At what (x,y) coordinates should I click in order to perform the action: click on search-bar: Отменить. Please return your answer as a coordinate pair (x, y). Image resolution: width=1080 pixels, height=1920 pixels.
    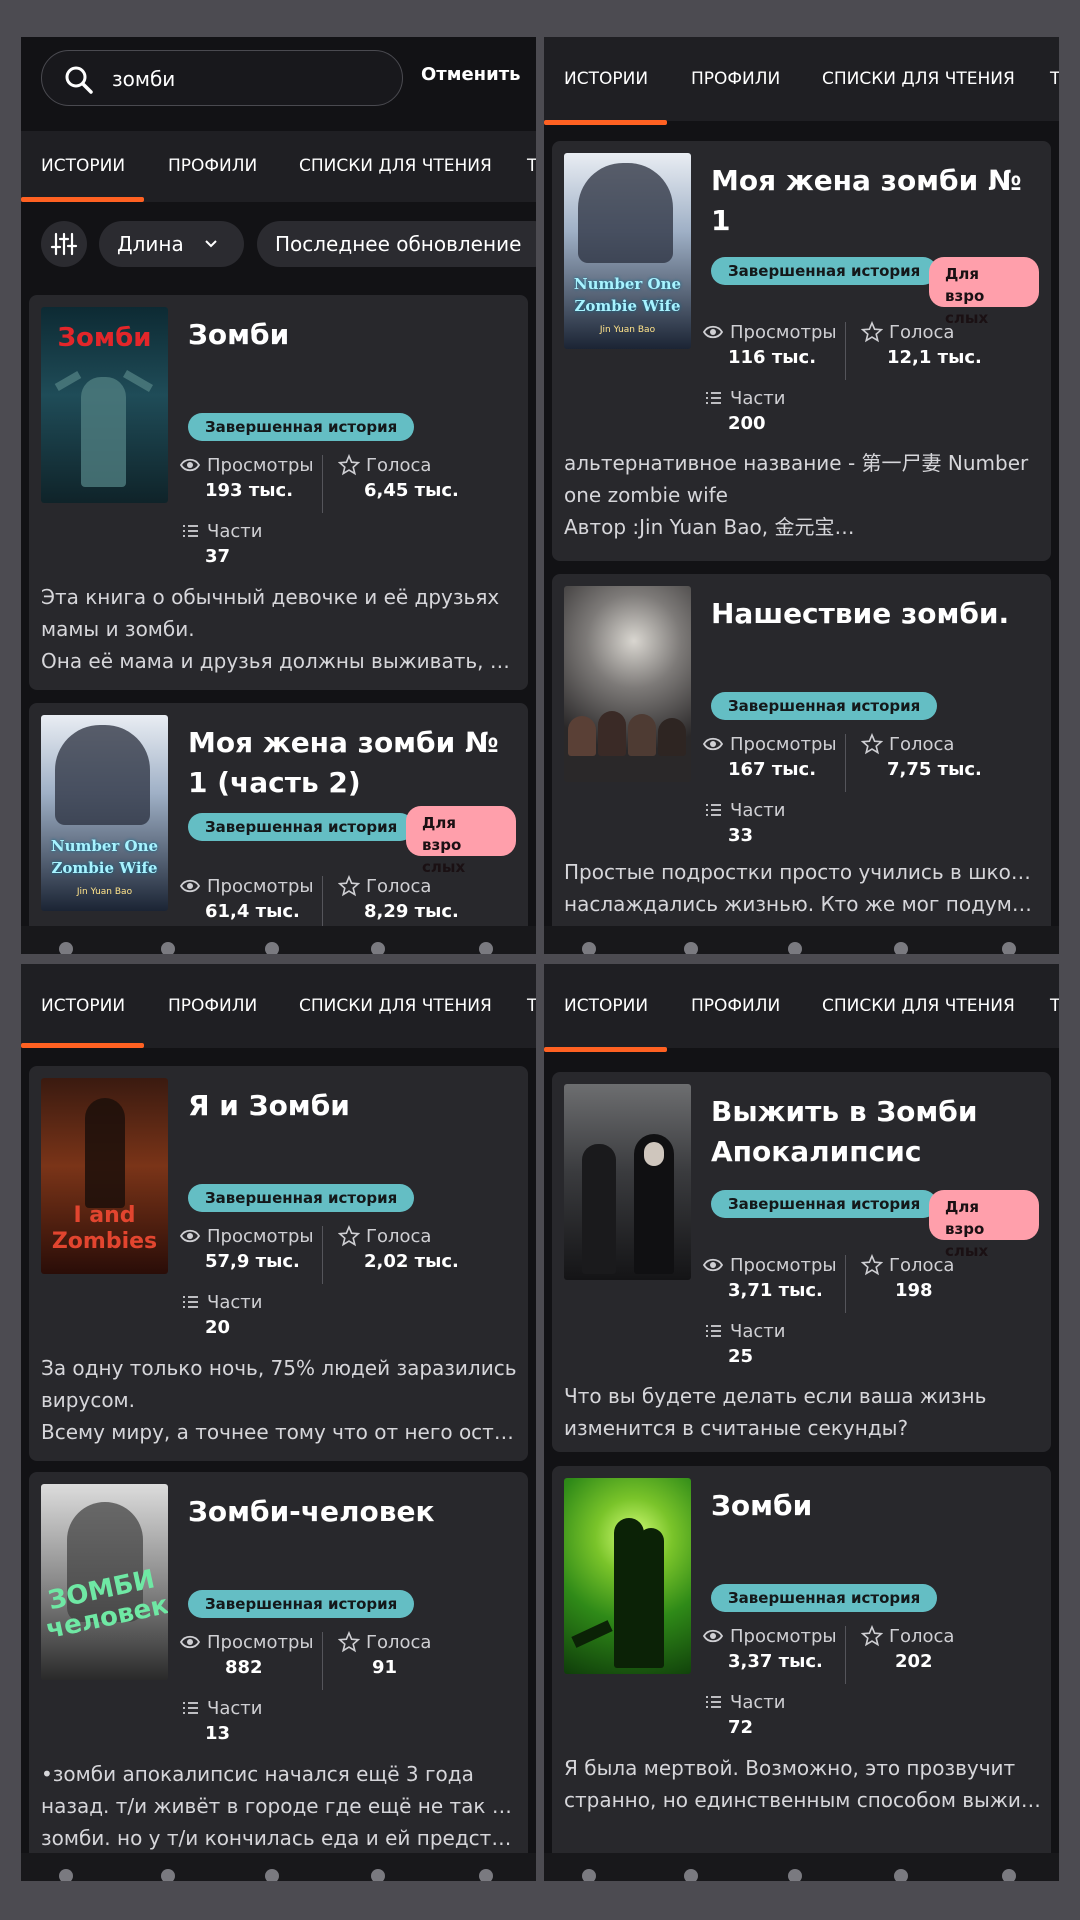
    Looking at the image, I should click on (278, 83).